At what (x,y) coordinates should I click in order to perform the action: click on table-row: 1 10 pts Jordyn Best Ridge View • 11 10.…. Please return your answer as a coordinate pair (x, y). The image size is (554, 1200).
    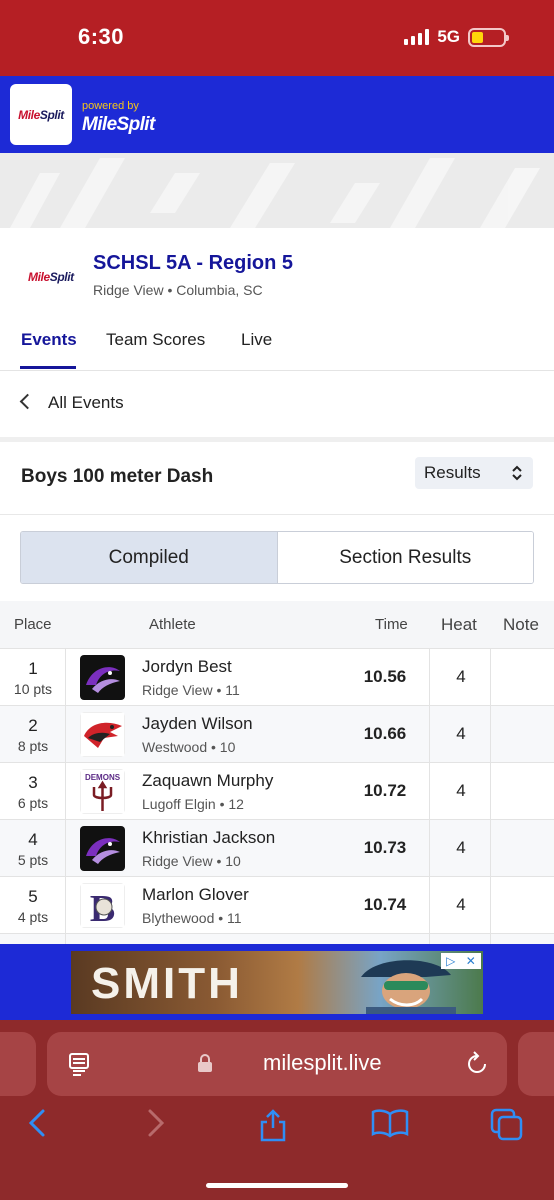
    Looking at the image, I should click on (277, 677).